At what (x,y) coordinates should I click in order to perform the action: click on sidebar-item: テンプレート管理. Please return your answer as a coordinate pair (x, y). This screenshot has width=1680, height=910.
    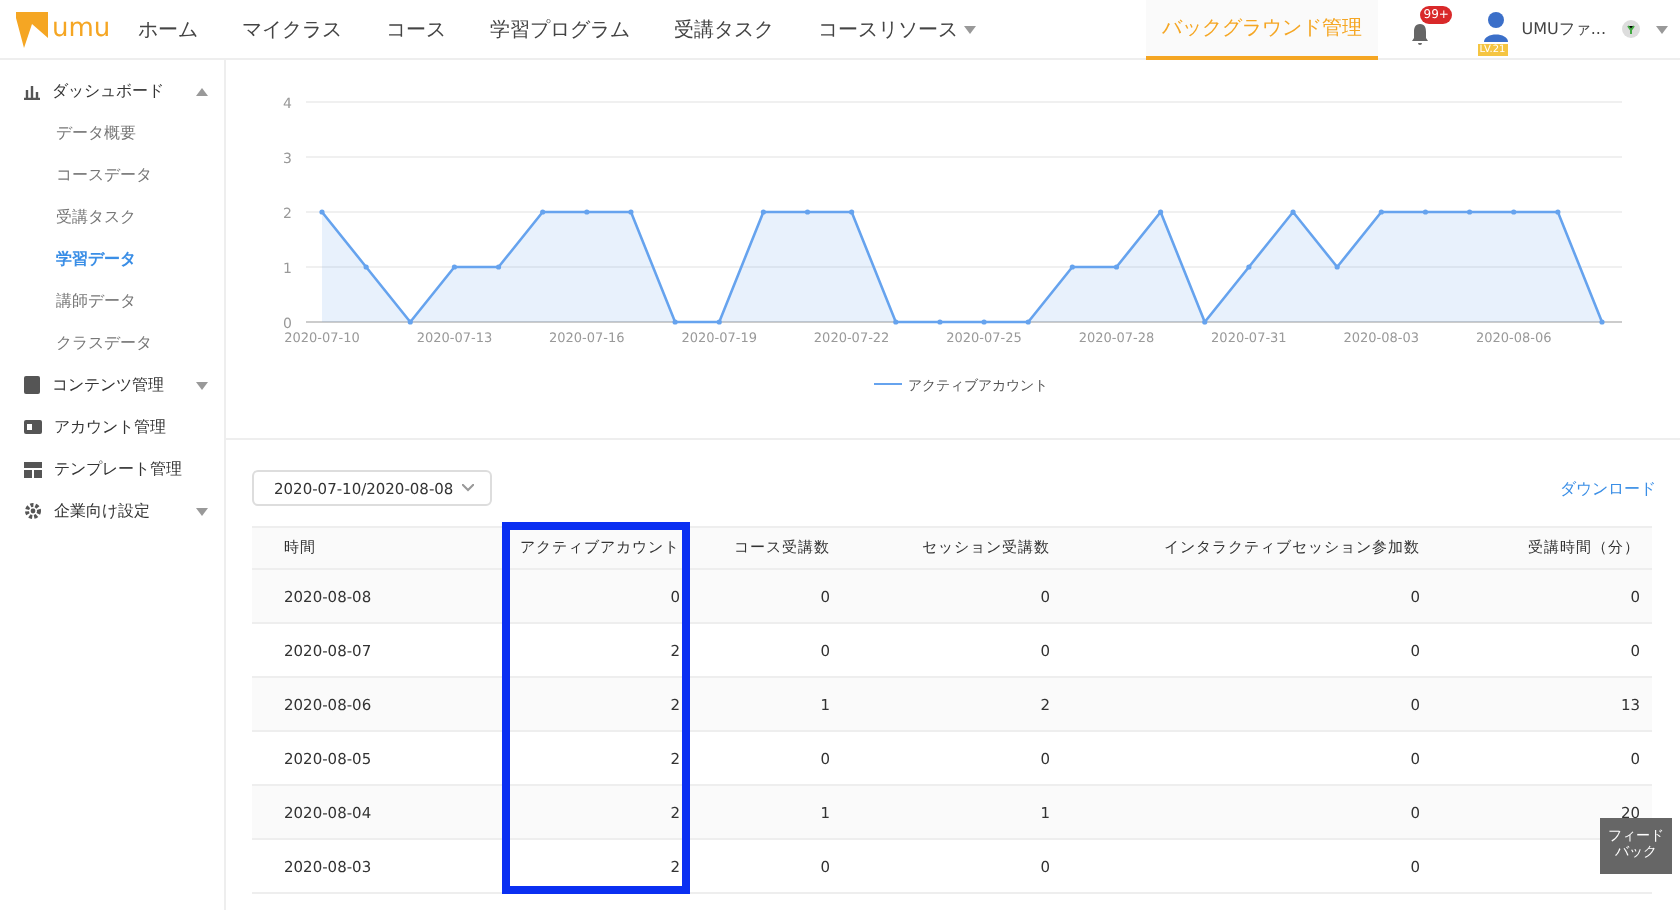
    Looking at the image, I should click on (112, 469).